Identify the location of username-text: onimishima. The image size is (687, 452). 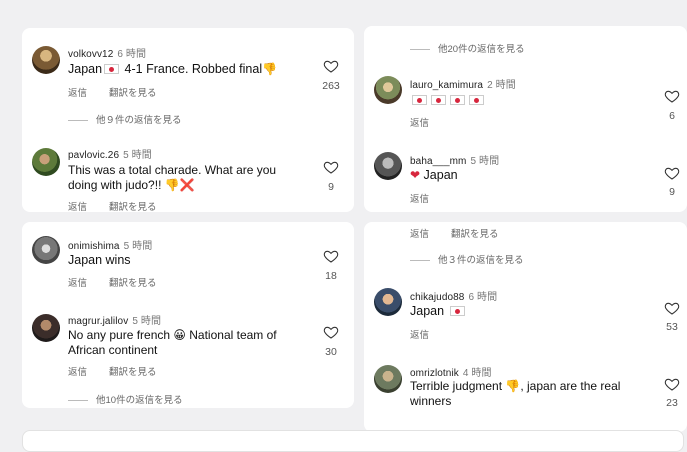
(94, 246).